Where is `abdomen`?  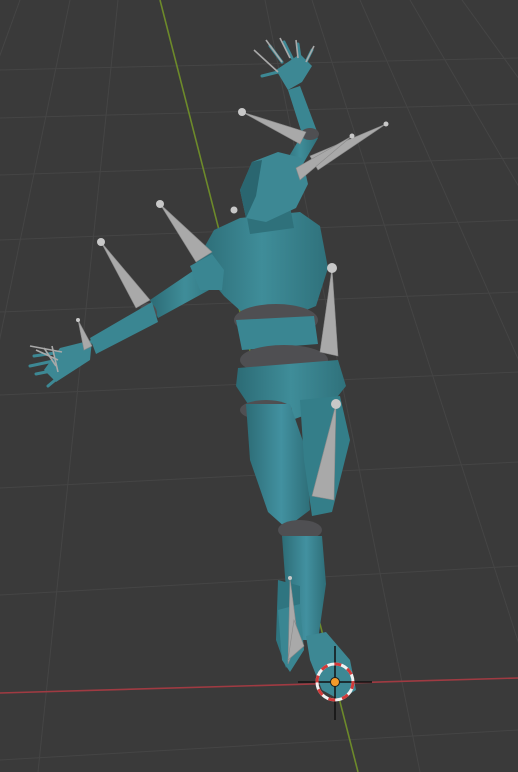 abdomen is located at coordinates (277, 333).